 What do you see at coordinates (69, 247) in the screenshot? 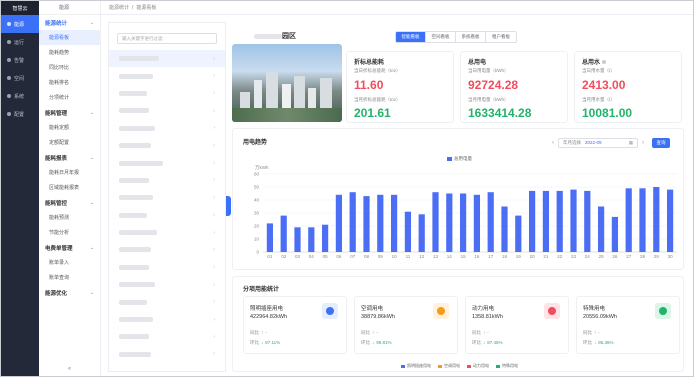
I see `submenu-group: 电费单管理 ⌄` at bounding box center [69, 247].